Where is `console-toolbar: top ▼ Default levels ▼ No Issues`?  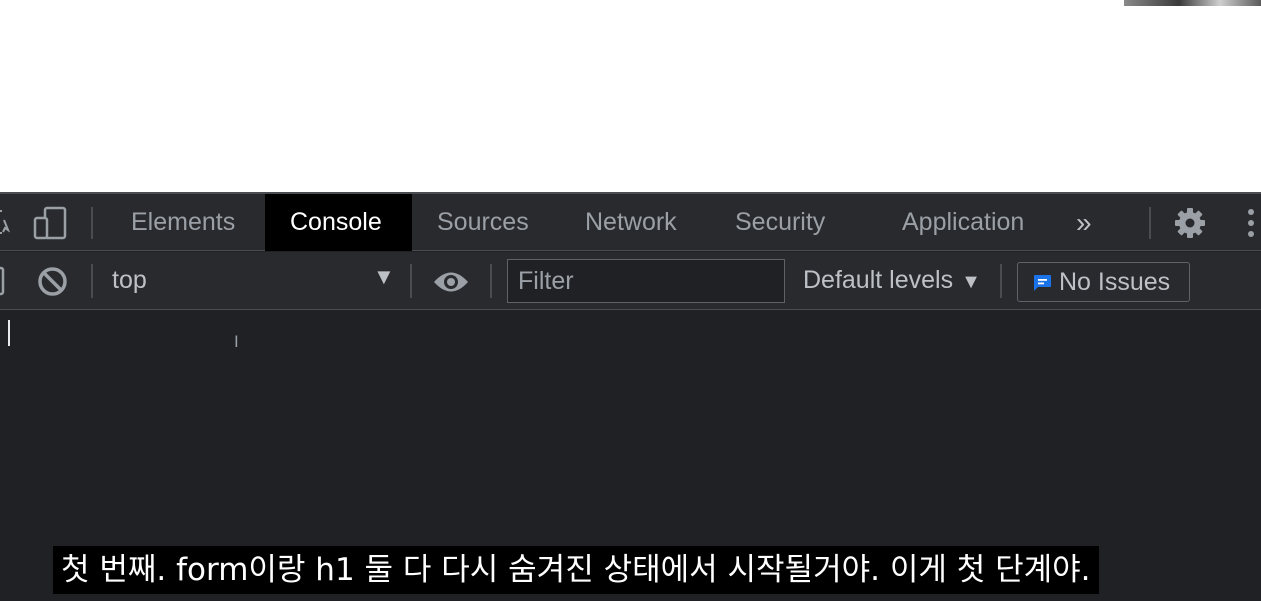
console-toolbar: top ▼ Default levels ▼ No Issues is located at coordinates (630, 281).